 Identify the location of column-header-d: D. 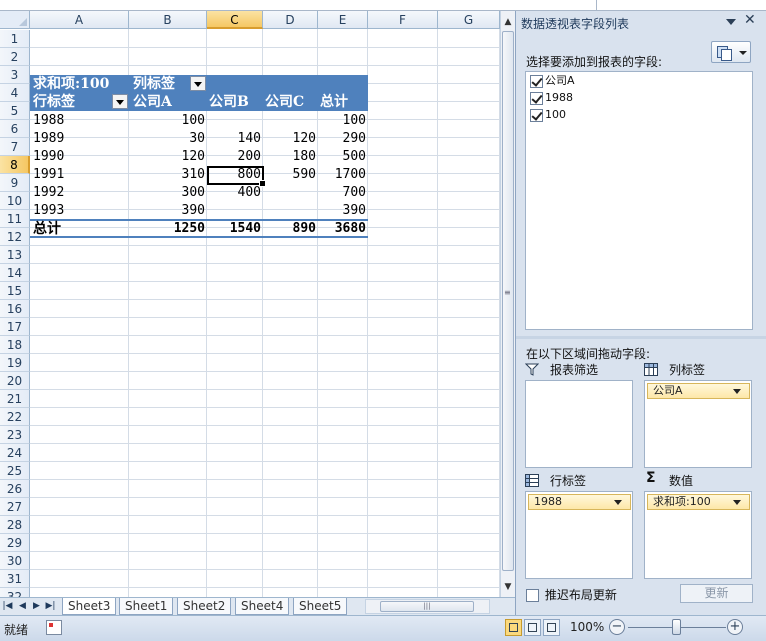
(290, 20).